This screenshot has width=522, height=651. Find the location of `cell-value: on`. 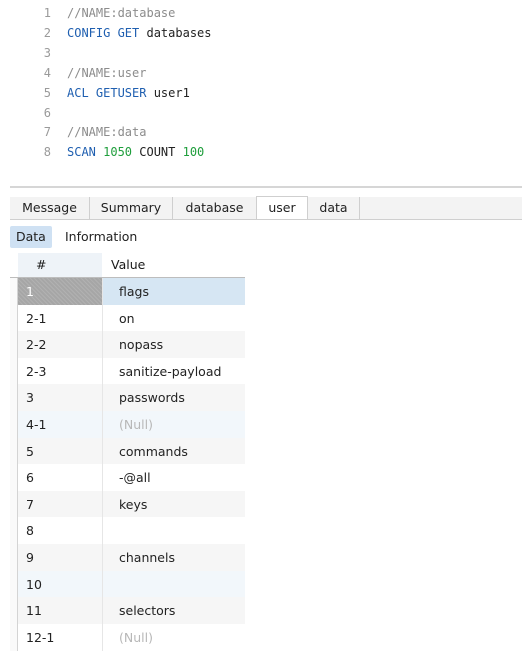

cell-value: on is located at coordinates (178, 318).